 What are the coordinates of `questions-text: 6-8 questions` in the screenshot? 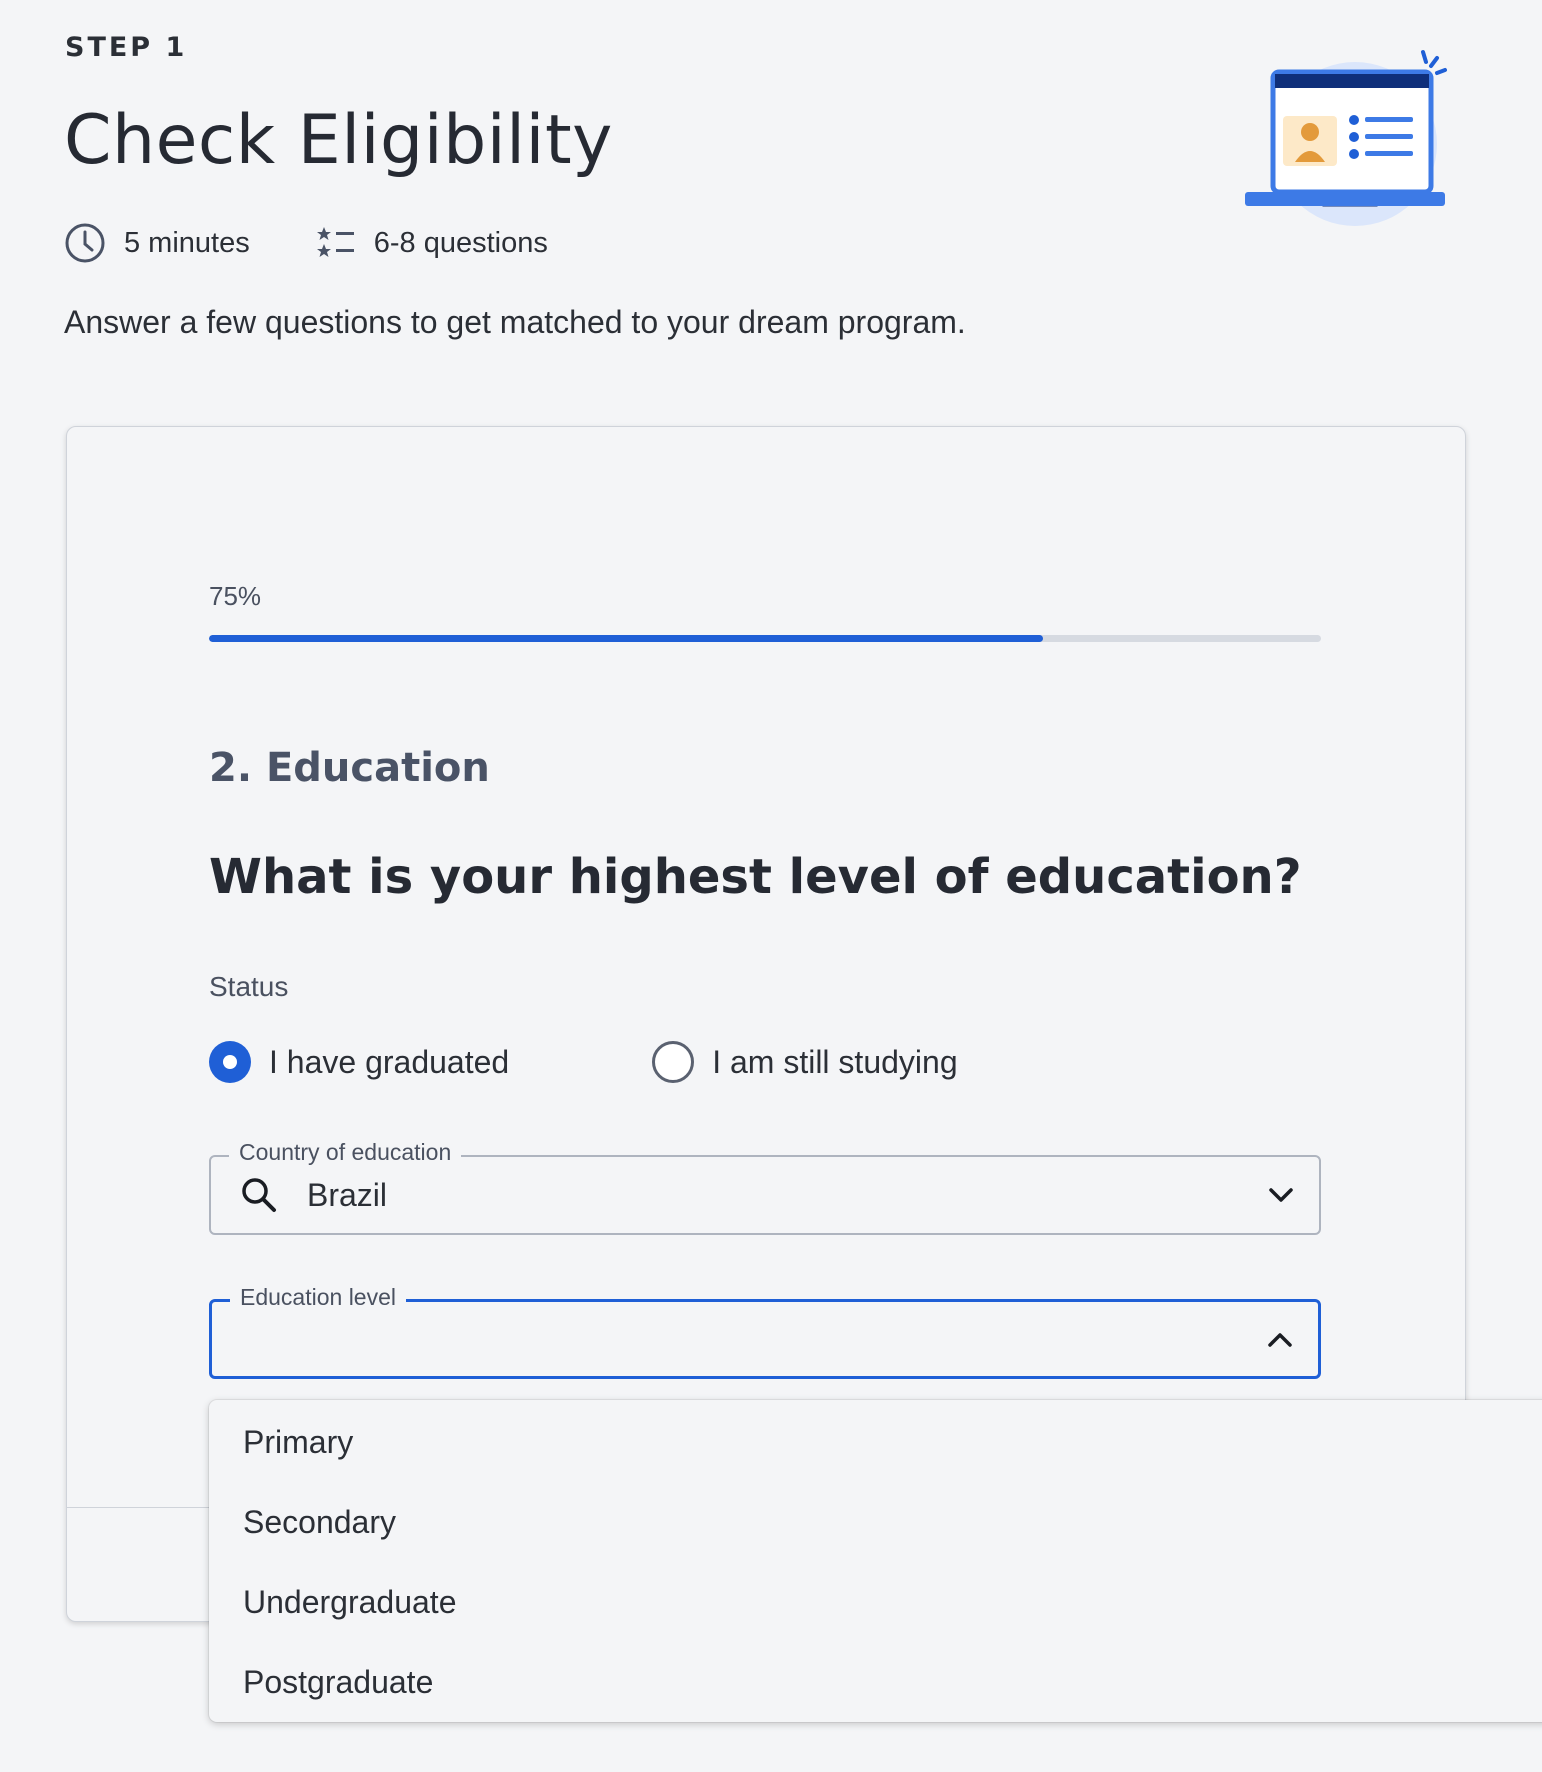 It's located at (460, 242).